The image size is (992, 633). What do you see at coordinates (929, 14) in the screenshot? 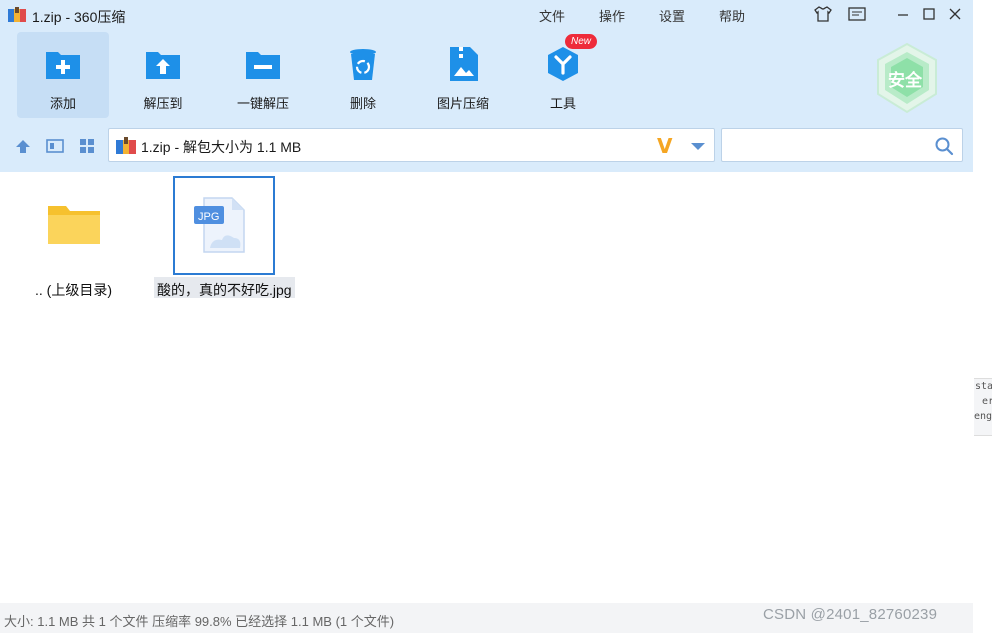
I see `maximize-icon` at bounding box center [929, 14].